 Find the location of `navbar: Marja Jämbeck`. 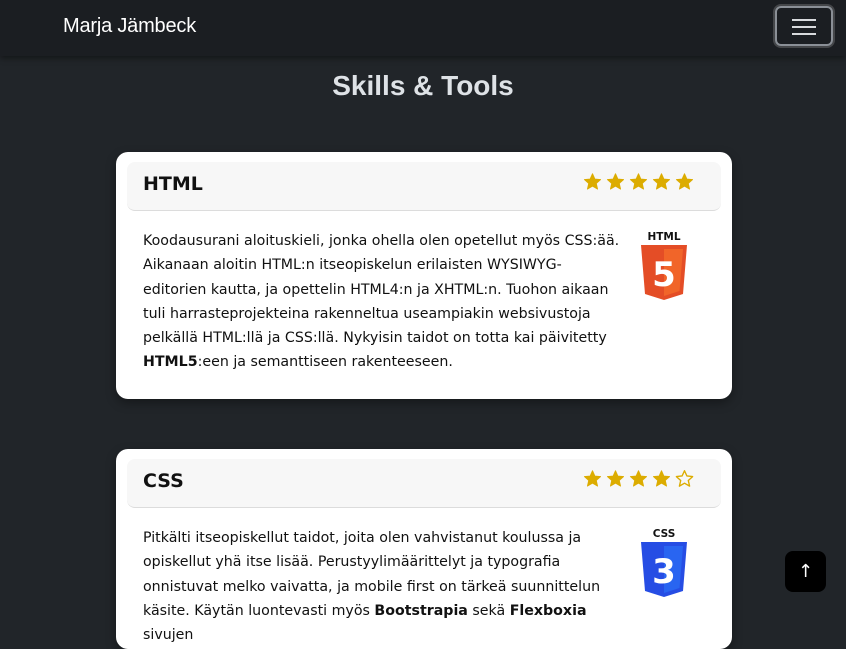

navbar: Marja Jämbeck is located at coordinates (423, 28).